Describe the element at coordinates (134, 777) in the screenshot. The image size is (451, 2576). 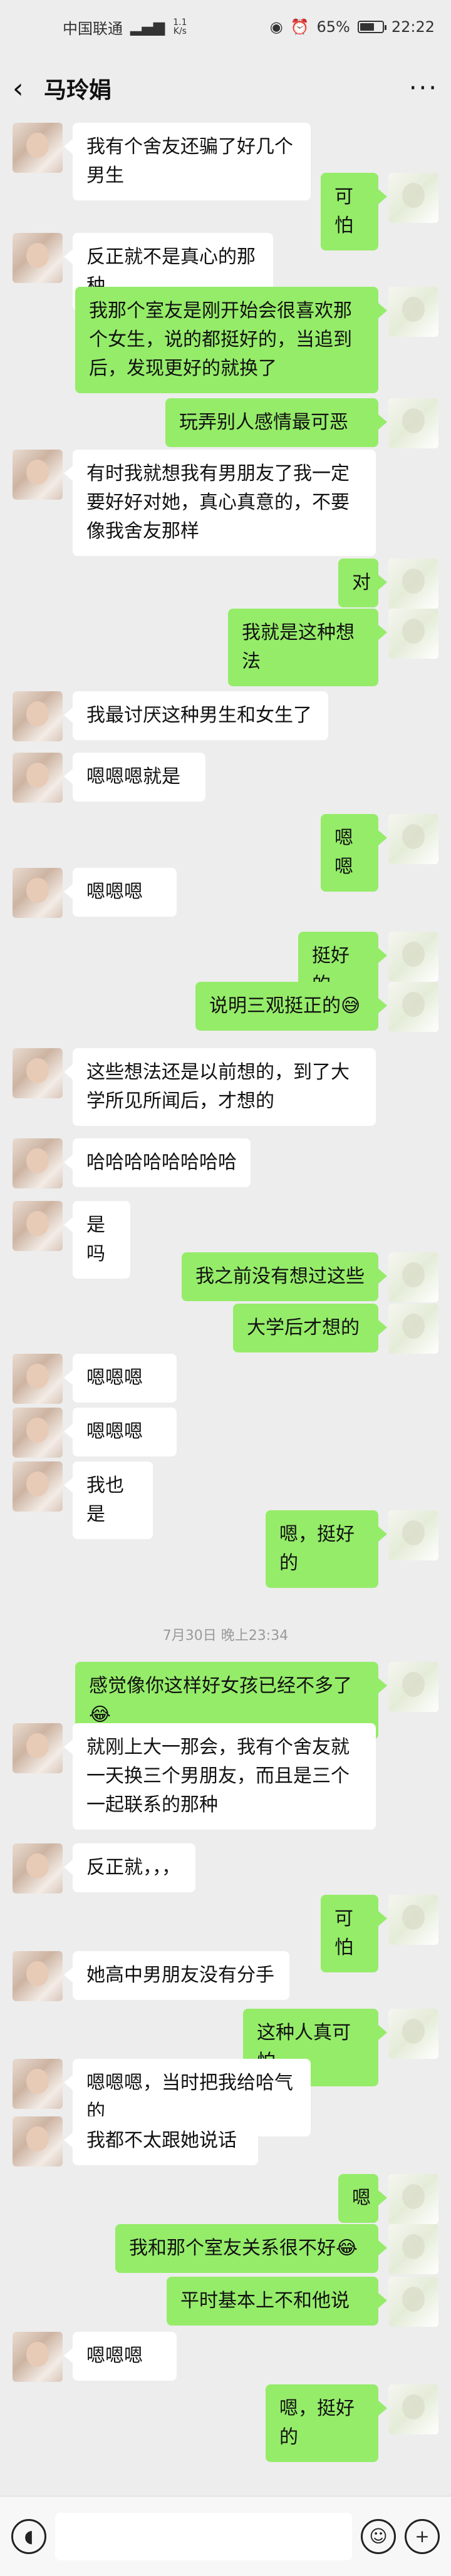
I see `message-bubble: 嗯嗯嗯就是` at that location.